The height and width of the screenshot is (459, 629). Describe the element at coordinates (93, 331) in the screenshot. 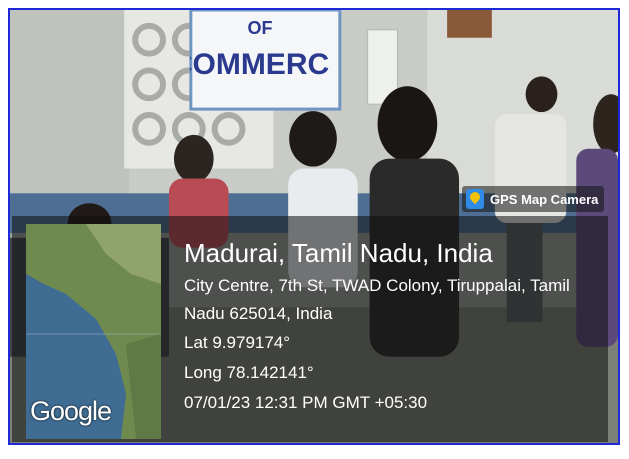

I see `satellite-map-thumbnail: Google` at that location.